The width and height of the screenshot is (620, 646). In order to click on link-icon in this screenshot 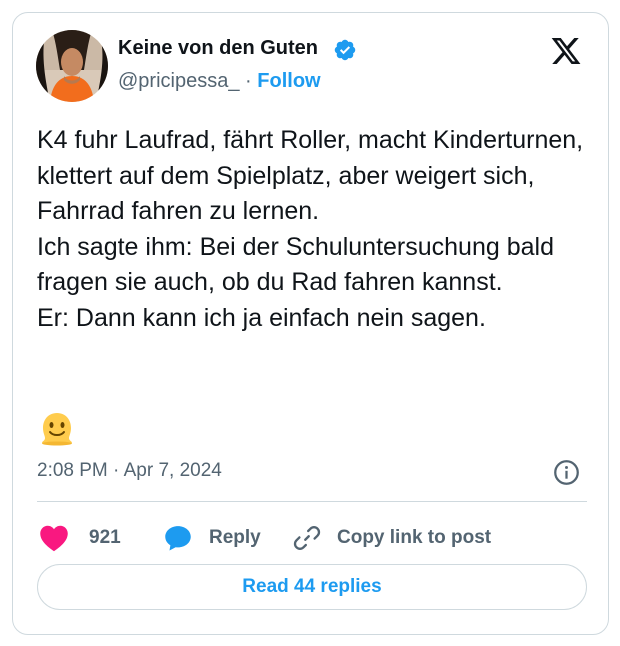, I will do `click(307, 538)`.